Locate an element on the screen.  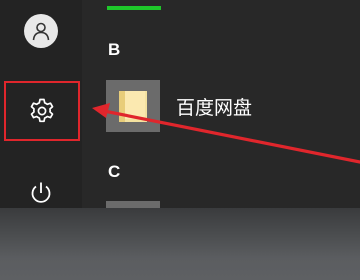
settings-button is located at coordinates (42, 111).